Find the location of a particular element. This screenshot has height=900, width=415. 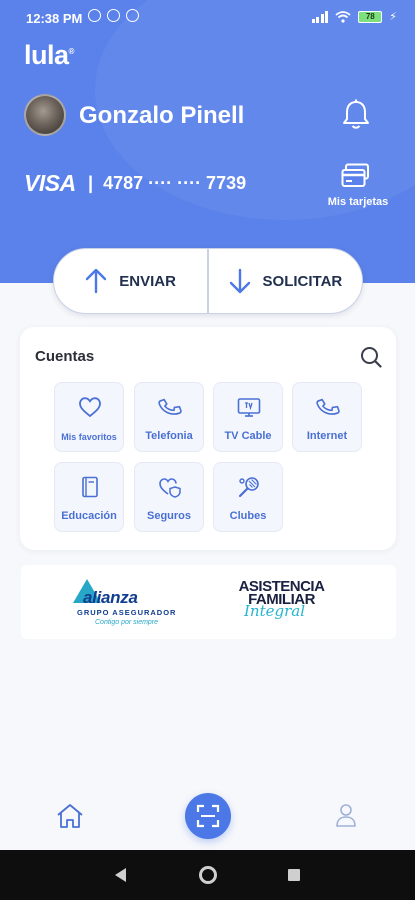

arrow-down-icon is located at coordinates (239, 281).